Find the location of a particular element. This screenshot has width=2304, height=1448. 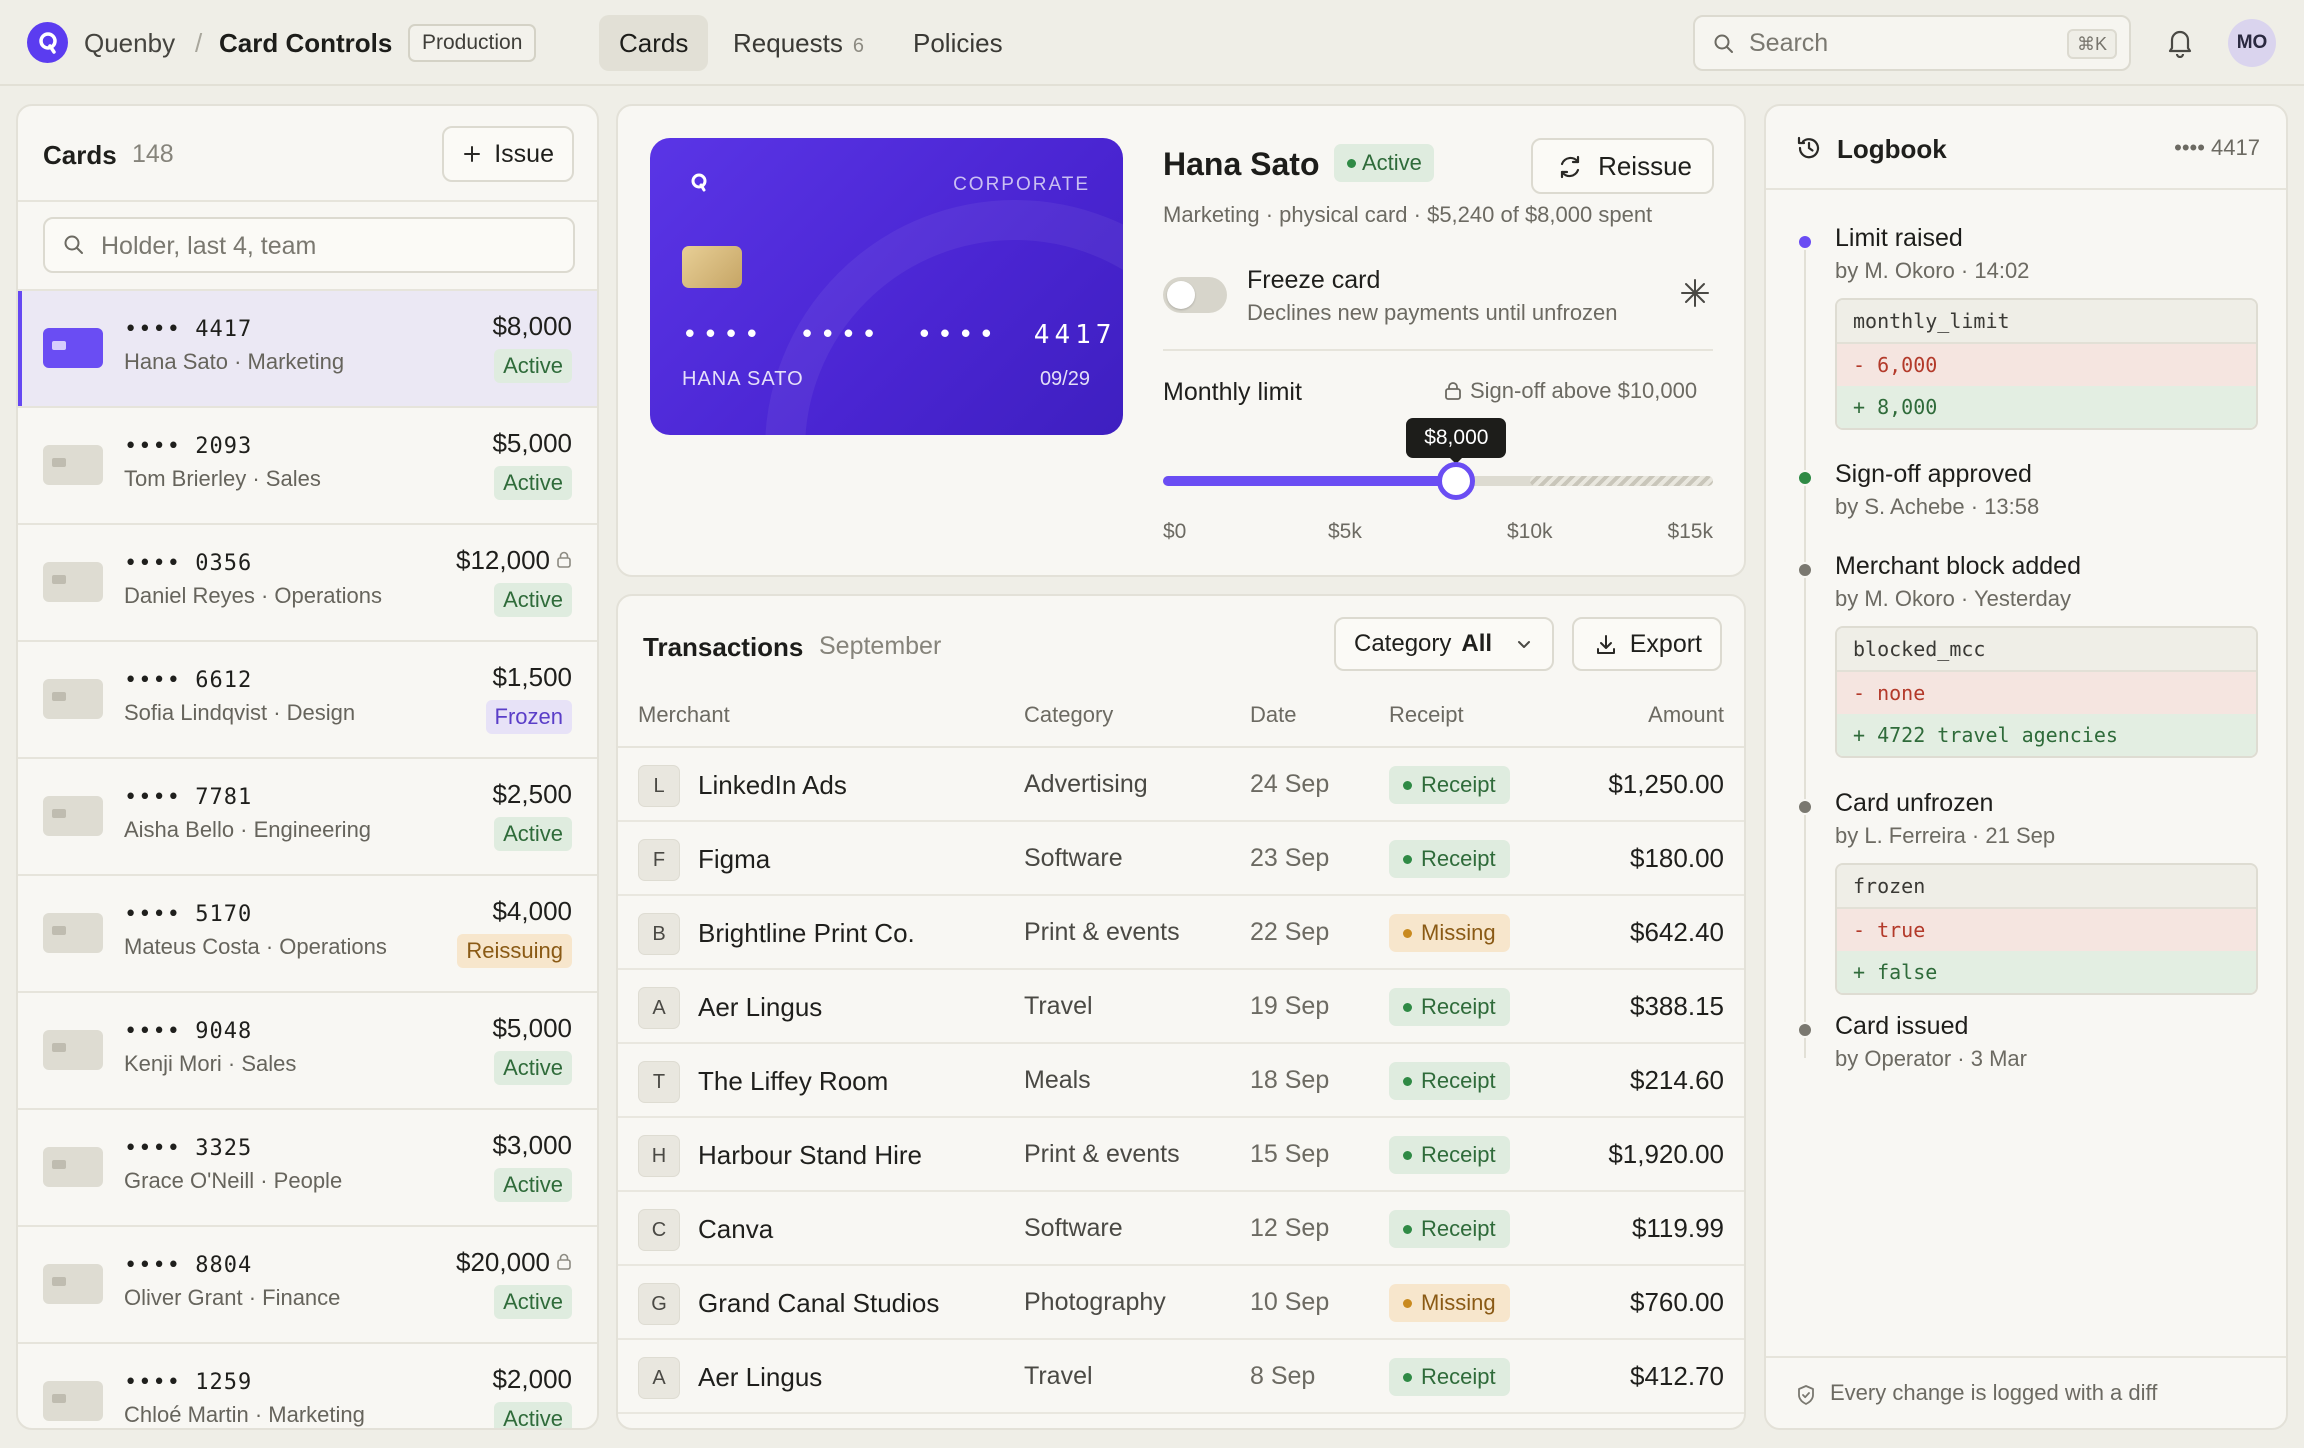

change-diff: monthly_limit - 6,000 + 8,000 is located at coordinates (2046, 364).